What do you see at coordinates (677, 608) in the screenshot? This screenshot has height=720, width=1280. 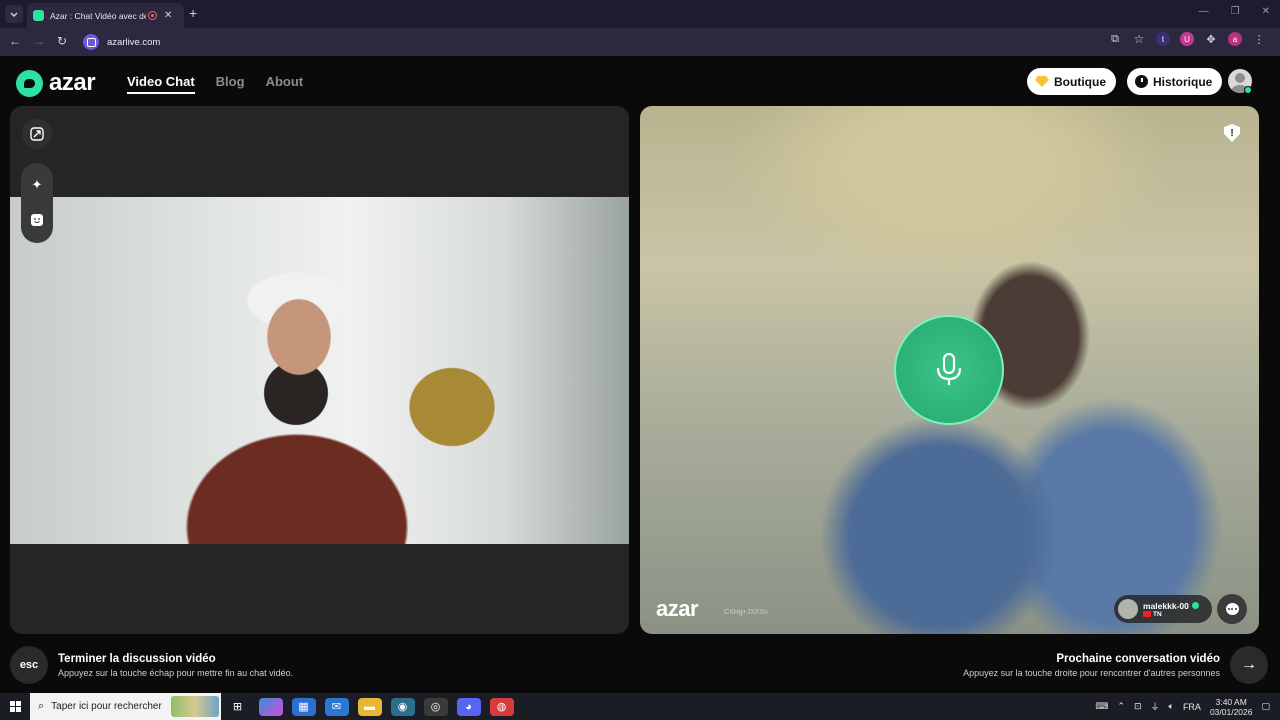 I see `azar-watermark: azar` at bounding box center [677, 608].